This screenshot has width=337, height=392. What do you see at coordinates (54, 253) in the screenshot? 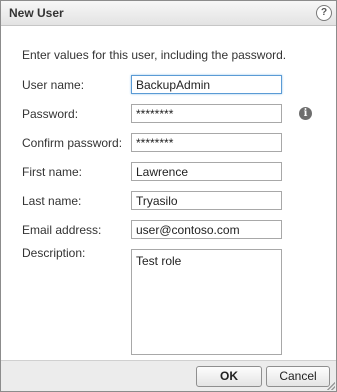
I see `description-label: Description:` at bounding box center [54, 253].